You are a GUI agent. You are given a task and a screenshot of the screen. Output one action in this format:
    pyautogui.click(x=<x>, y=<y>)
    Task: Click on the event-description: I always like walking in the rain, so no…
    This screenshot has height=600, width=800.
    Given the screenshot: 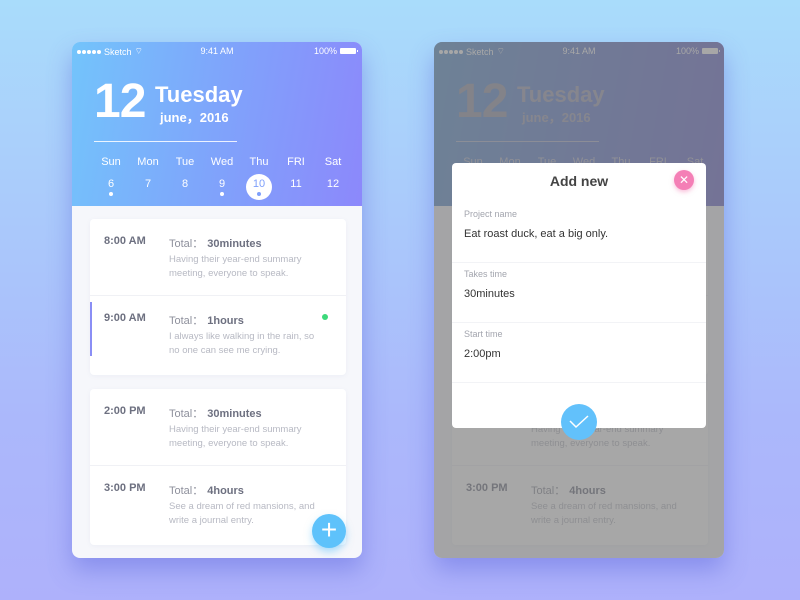 What is the action you would take?
    pyautogui.click(x=242, y=343)
    